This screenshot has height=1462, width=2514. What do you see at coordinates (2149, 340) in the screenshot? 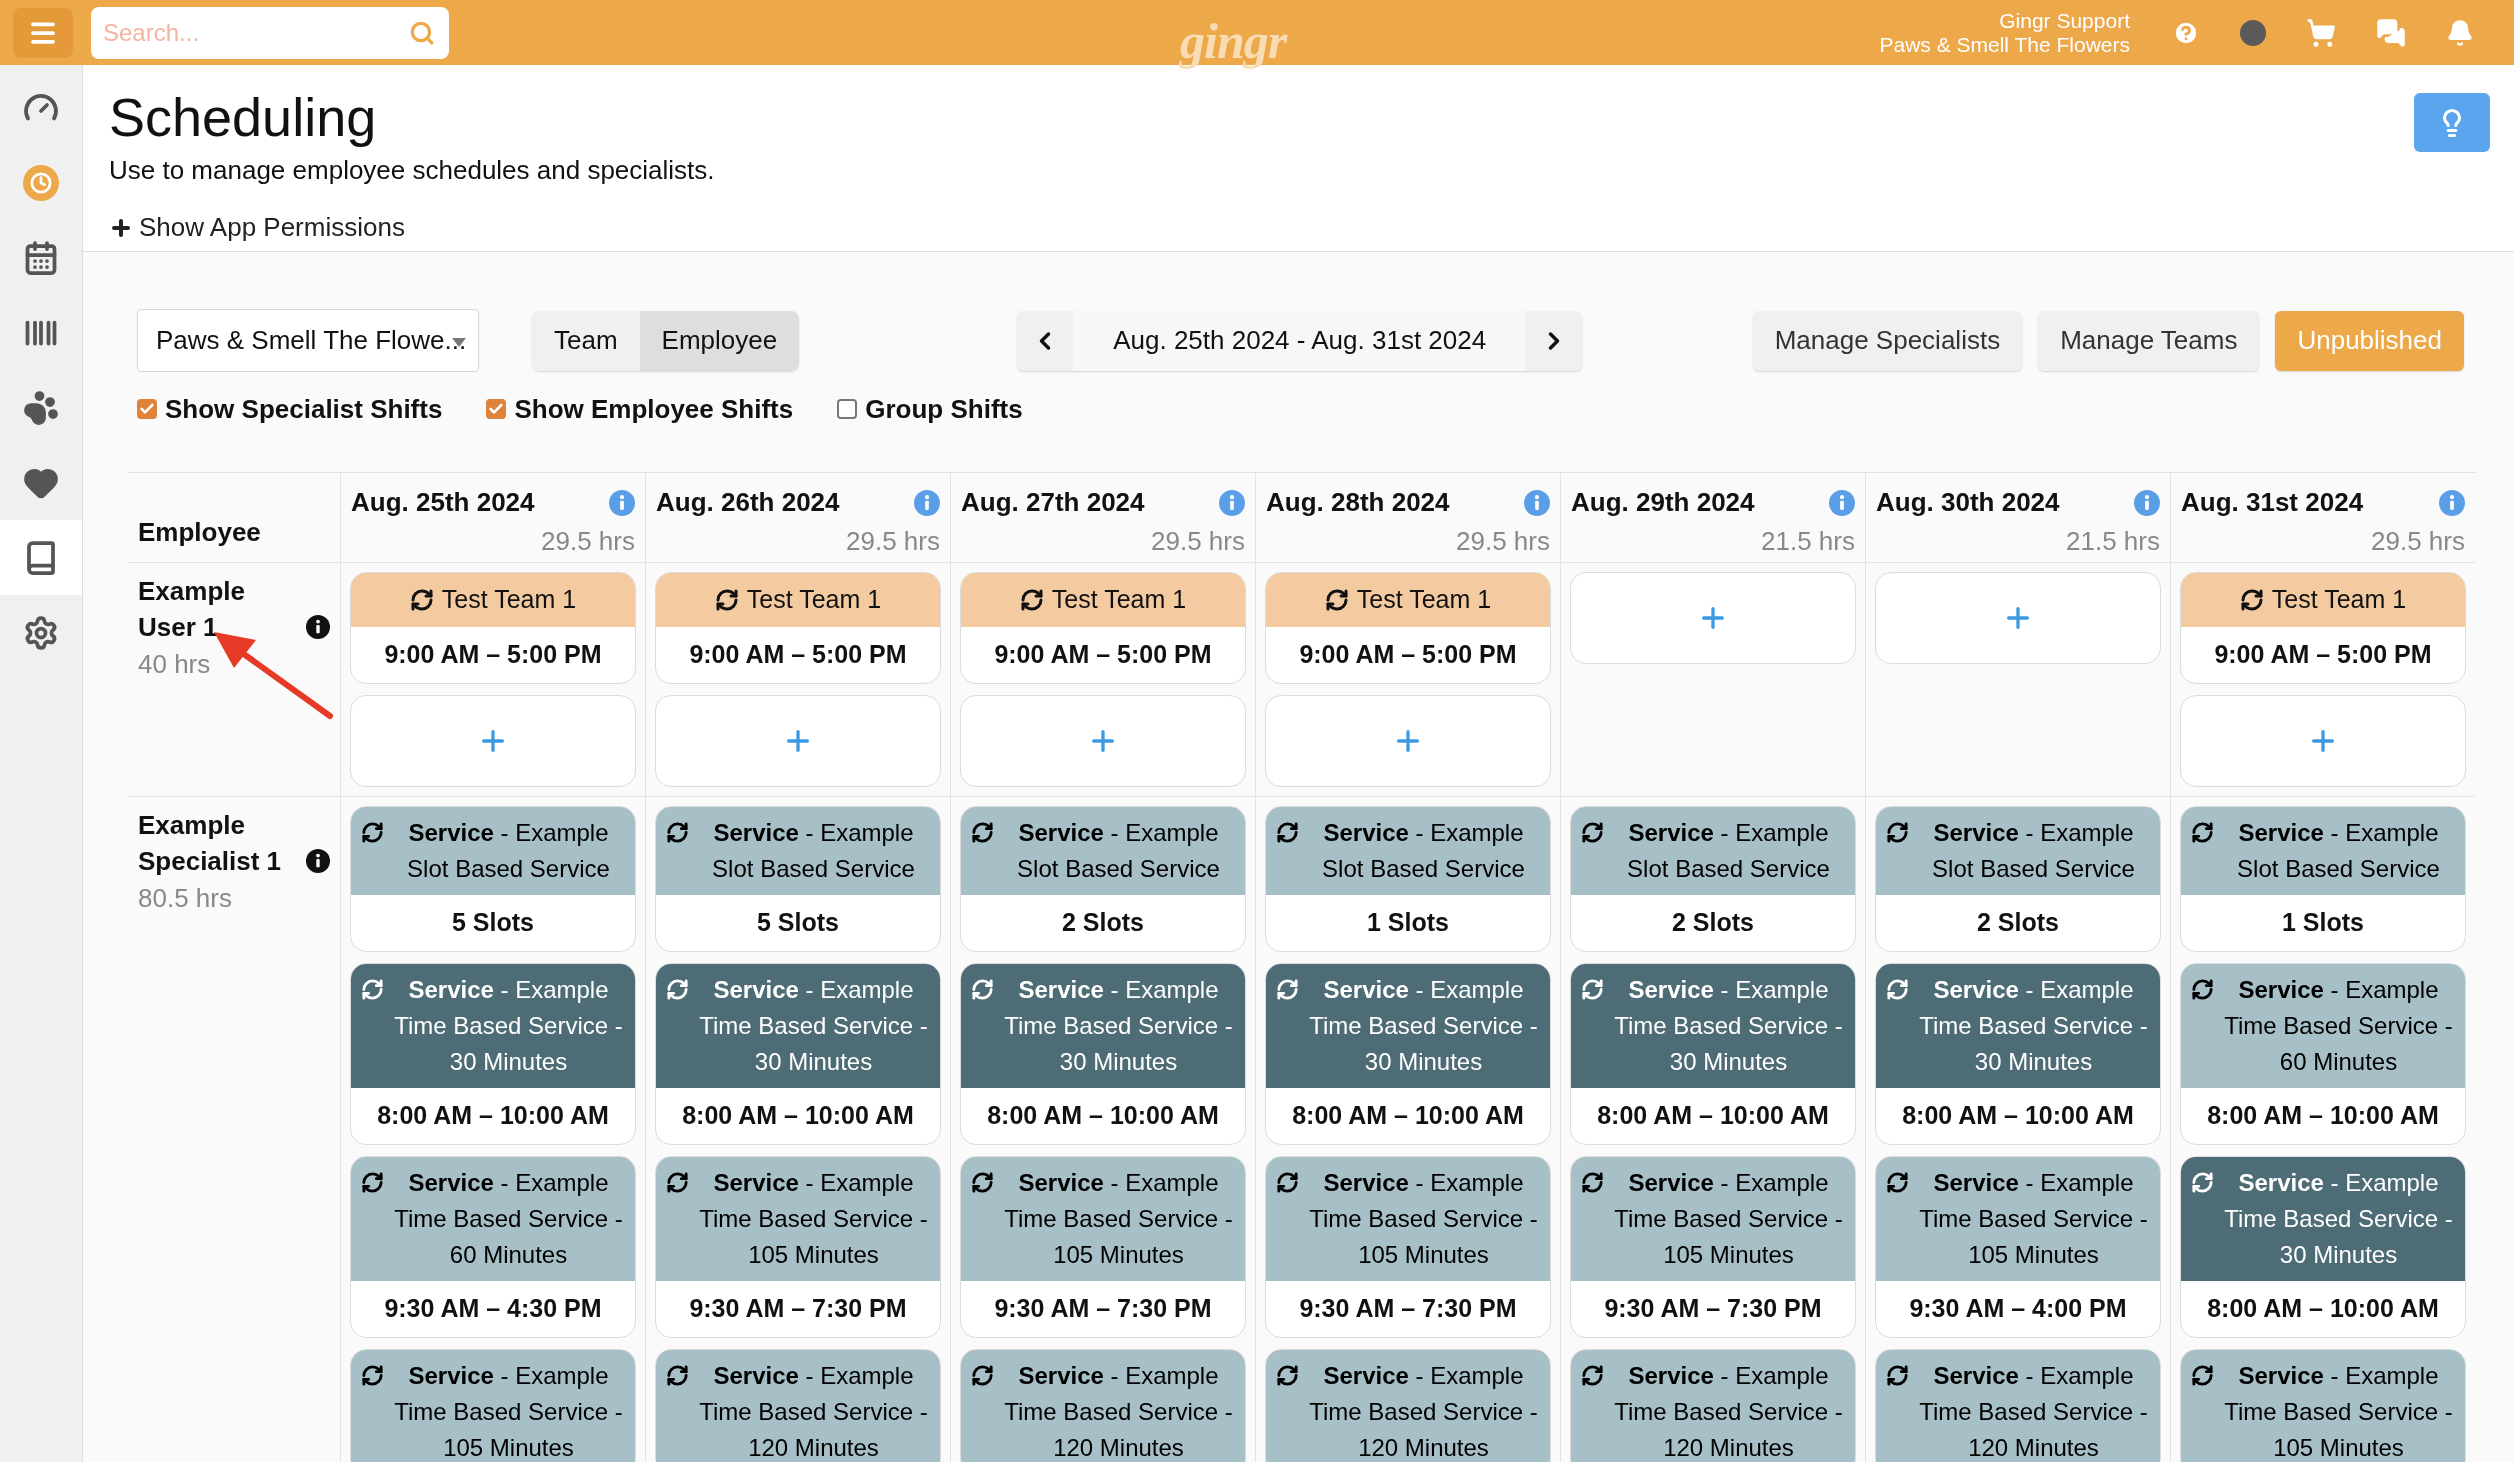
I see `manage-button: Manage Teams` at bounding box center [2149, 340].